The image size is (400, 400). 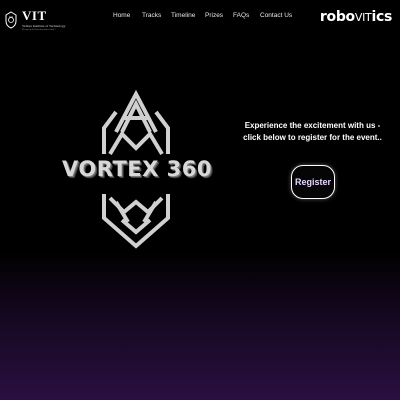 What do you see at coordinates (276, 15) in the screenshot?
I see `nav-contact-us: Contact Us` at bounding box center [276, 15].